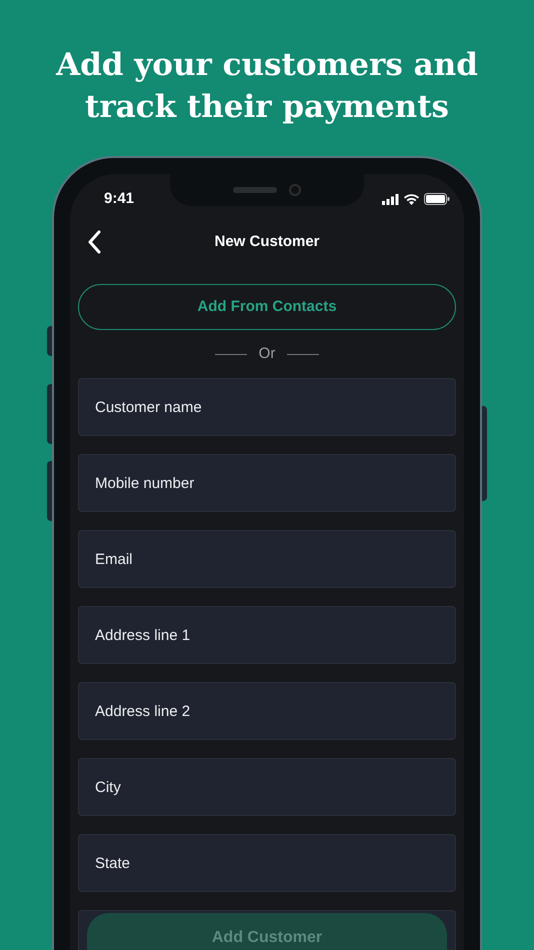 This screenshot has height=950, width=534. Describe the element at coordinates (255, 190) in the screenshot. I see `speaker-icon` at that location.